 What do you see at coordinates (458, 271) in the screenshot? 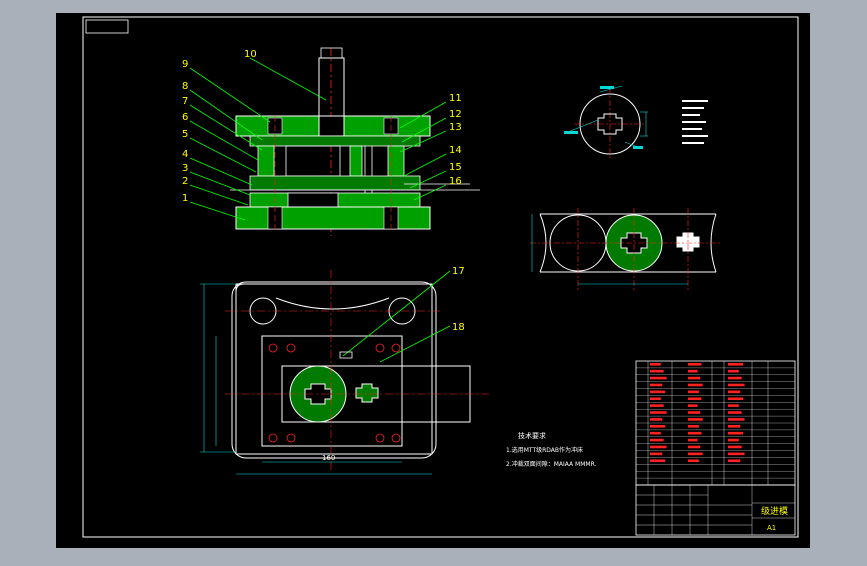
I see `part-label-17: 17` at bounding box center [458, 271].